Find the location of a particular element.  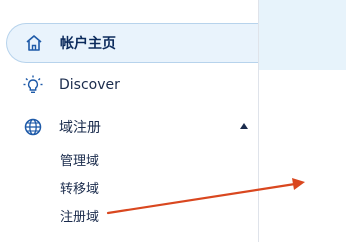

sidebar-subitem-transfer-domains: 转移域 is located at coordinates (79, 190).